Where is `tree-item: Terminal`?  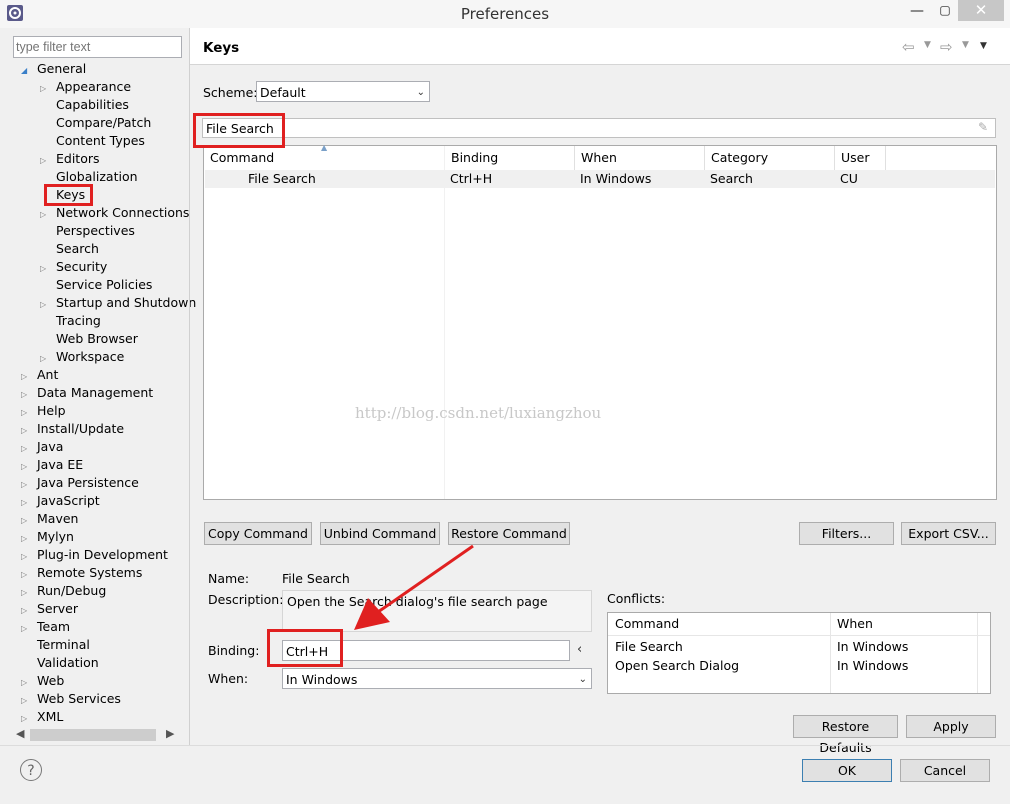
tree-item: Terminal is located at coordinates (55, 645).